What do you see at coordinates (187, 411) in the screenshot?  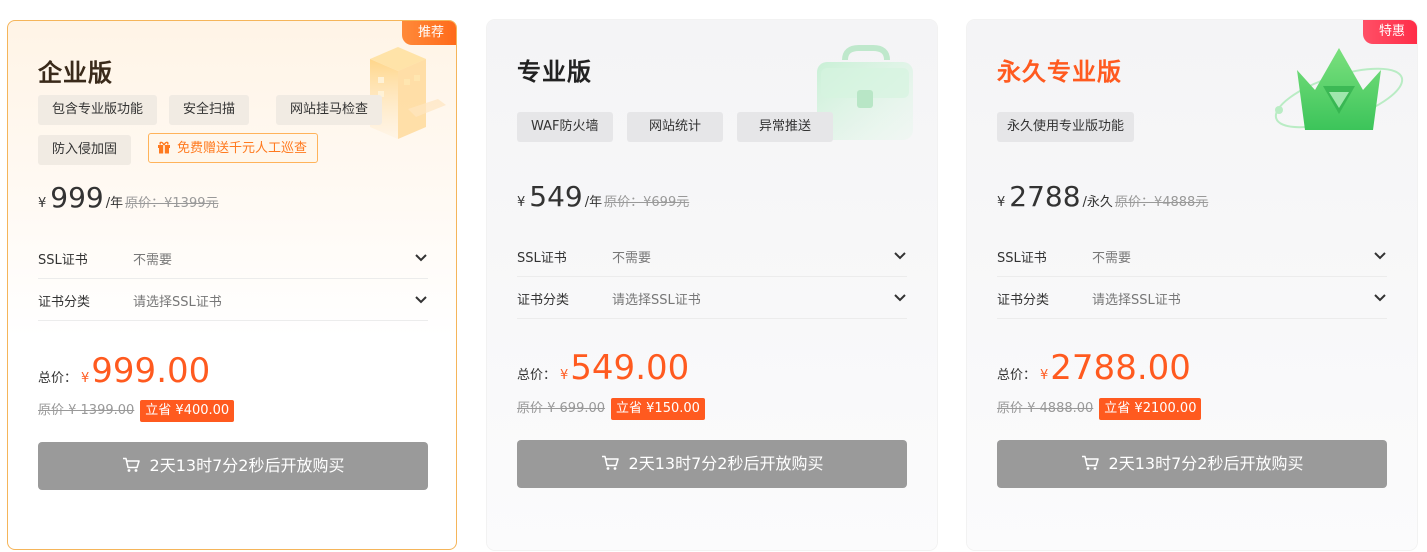 I see `savings-badge: 立省 ¥400.00` at bounding box center [187, 411].